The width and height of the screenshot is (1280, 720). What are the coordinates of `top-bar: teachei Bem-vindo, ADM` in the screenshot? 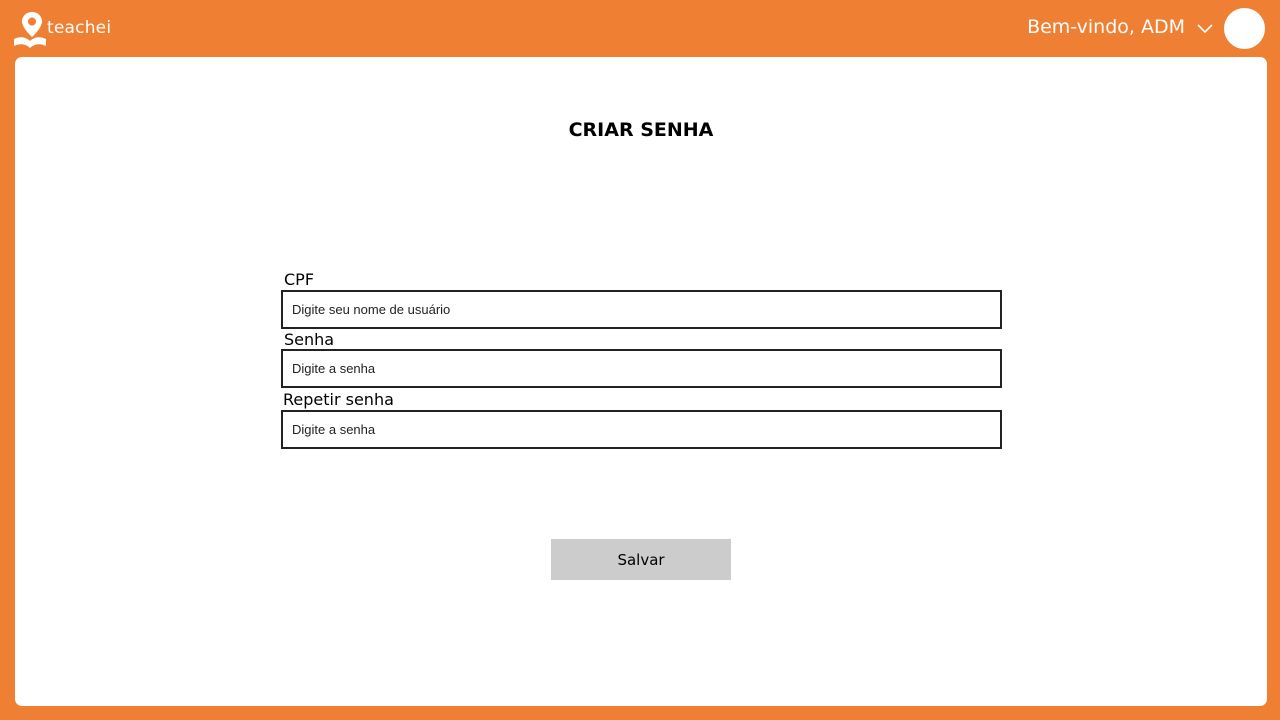 It's located at (640, 28).